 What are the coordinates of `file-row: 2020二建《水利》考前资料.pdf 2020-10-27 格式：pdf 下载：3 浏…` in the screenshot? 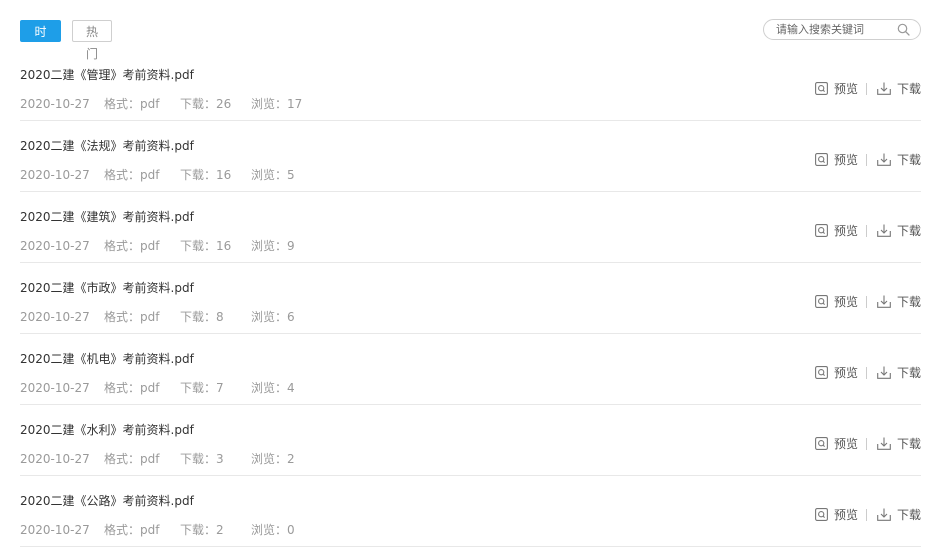 It's located at (470, 440).